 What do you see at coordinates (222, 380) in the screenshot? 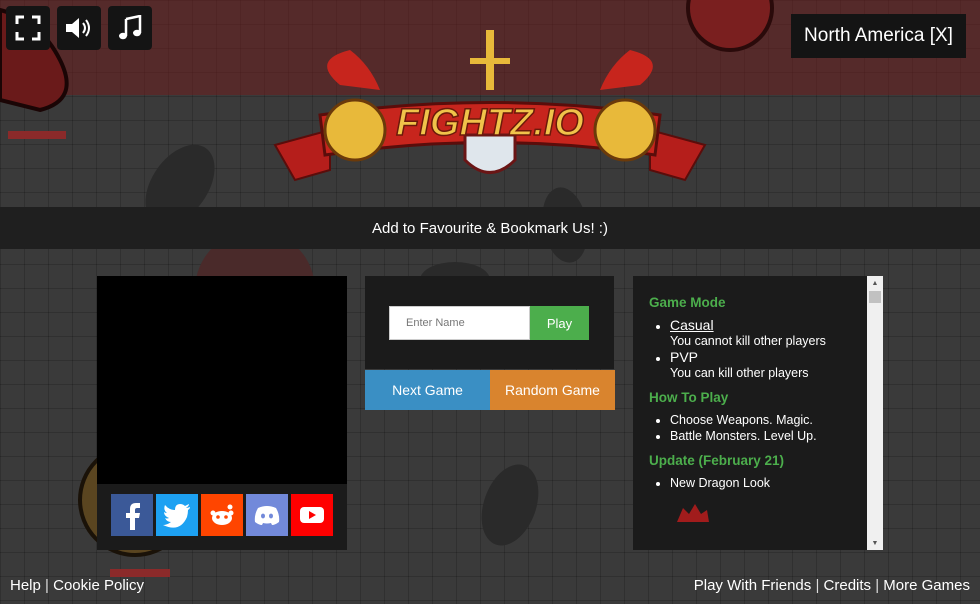
I see `ad-box` at bounding box center [222, 380].